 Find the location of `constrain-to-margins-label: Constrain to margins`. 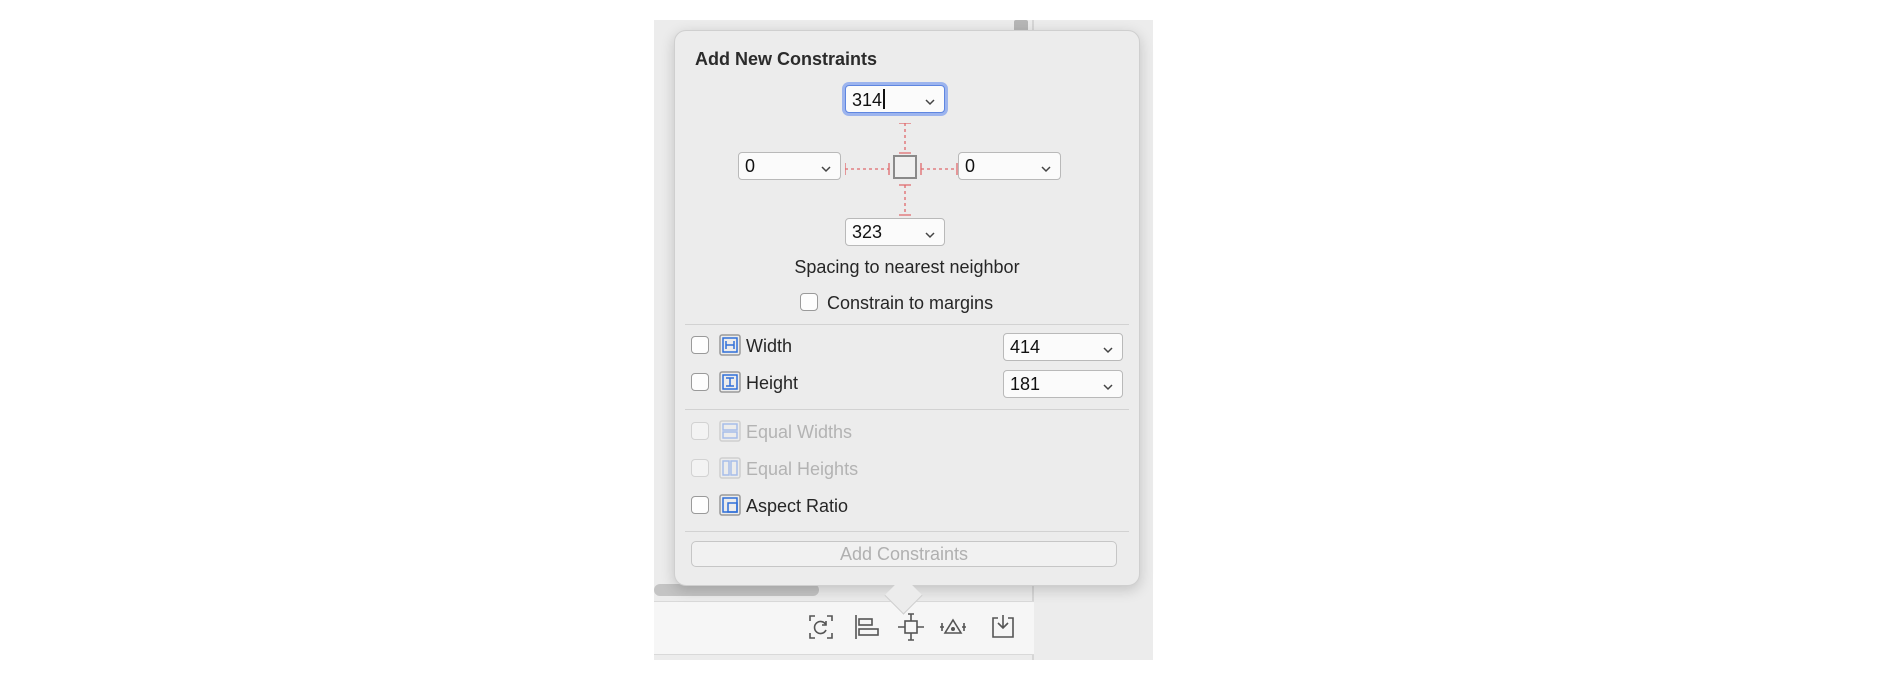

constrain-to-margins-label: Constrain to margins is located at coordinates (910, 303).